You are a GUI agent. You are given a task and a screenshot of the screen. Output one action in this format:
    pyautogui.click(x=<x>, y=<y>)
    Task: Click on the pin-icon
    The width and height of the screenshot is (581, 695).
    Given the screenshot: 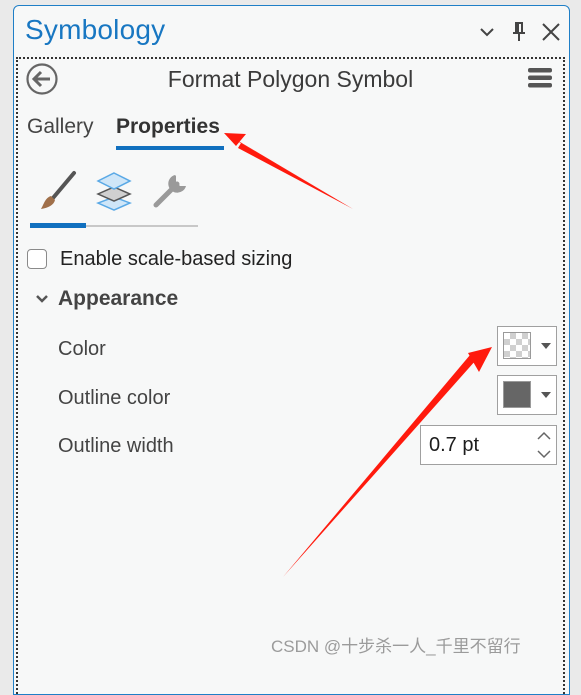 What is the action you would take?
    pyautogui.click(x=519, y=32)
    